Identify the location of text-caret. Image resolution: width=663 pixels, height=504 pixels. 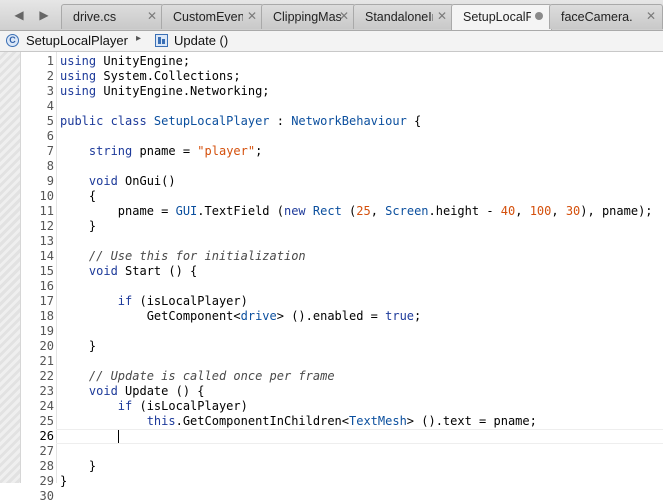
(118, 436).